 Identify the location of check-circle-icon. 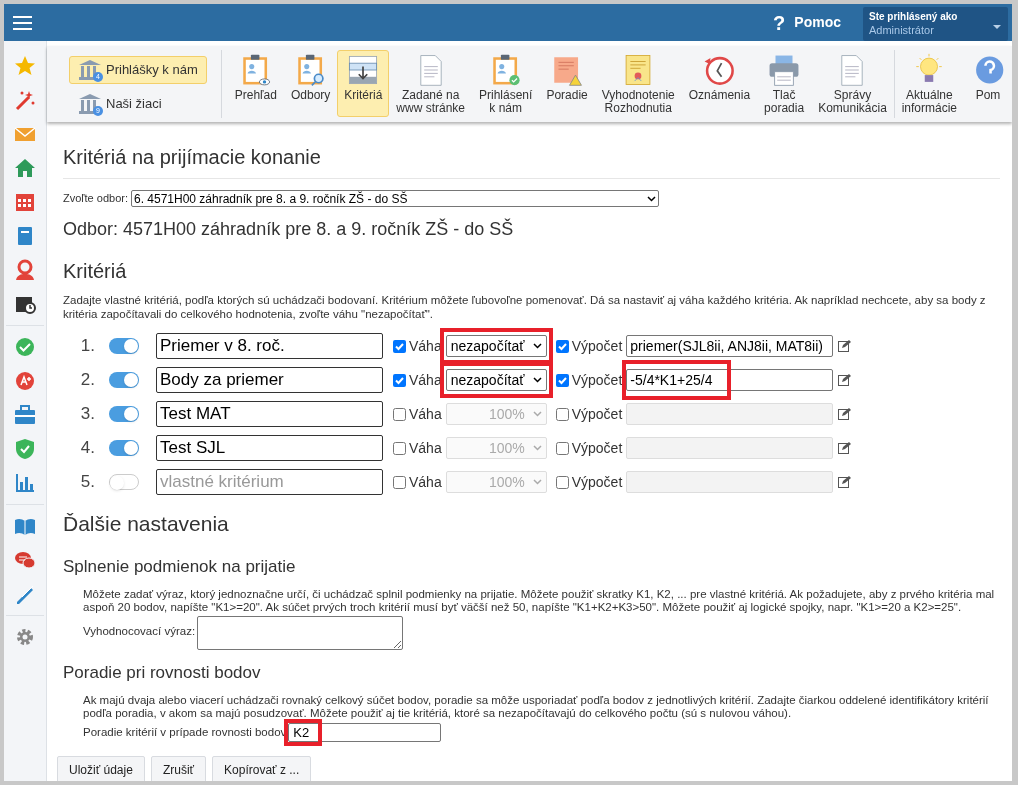
(25, 347).